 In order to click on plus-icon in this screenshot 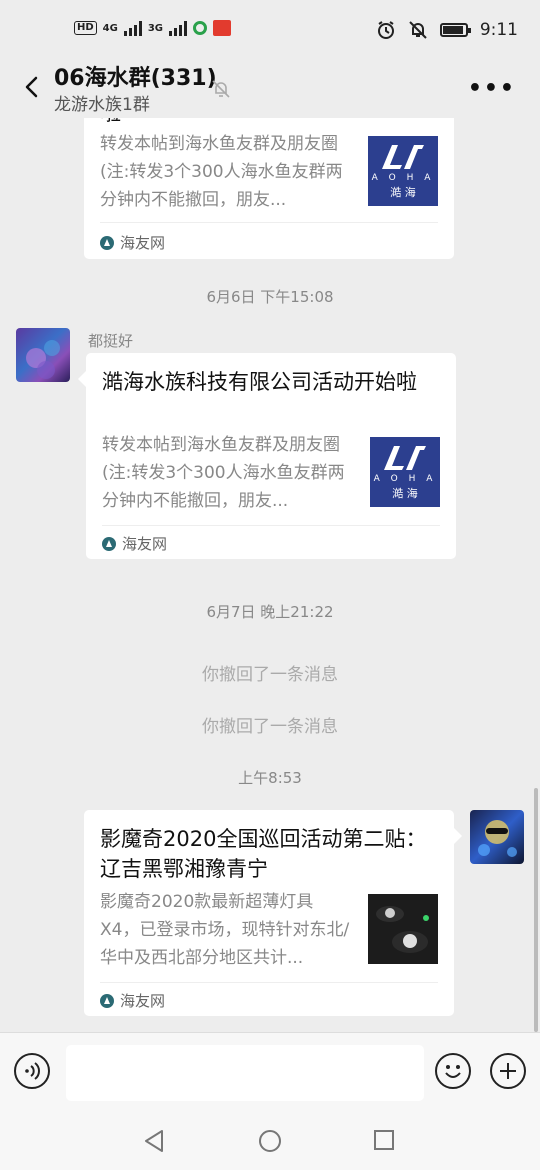, I will do `click(508, 1071)`.